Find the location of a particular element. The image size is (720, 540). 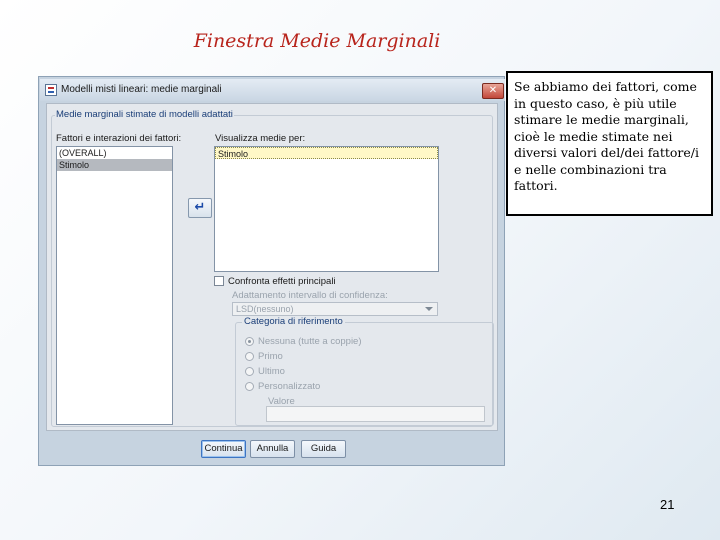

radio-last is located at coordinates (249, 371).